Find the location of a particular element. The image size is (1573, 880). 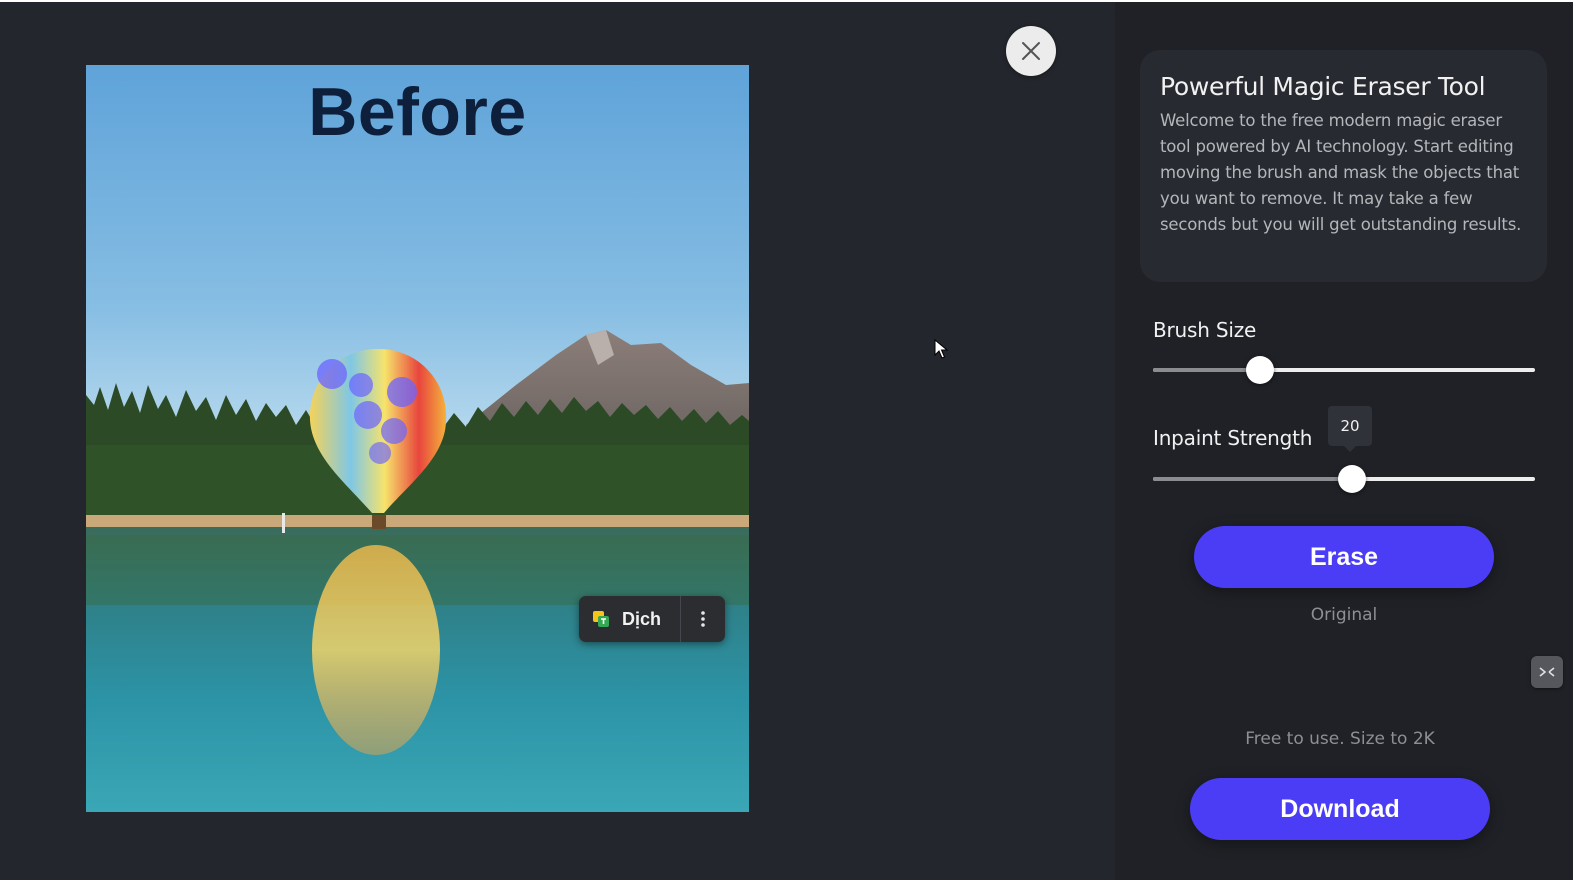

inpaint-strength-slider is located at coordinates (1344, 479).